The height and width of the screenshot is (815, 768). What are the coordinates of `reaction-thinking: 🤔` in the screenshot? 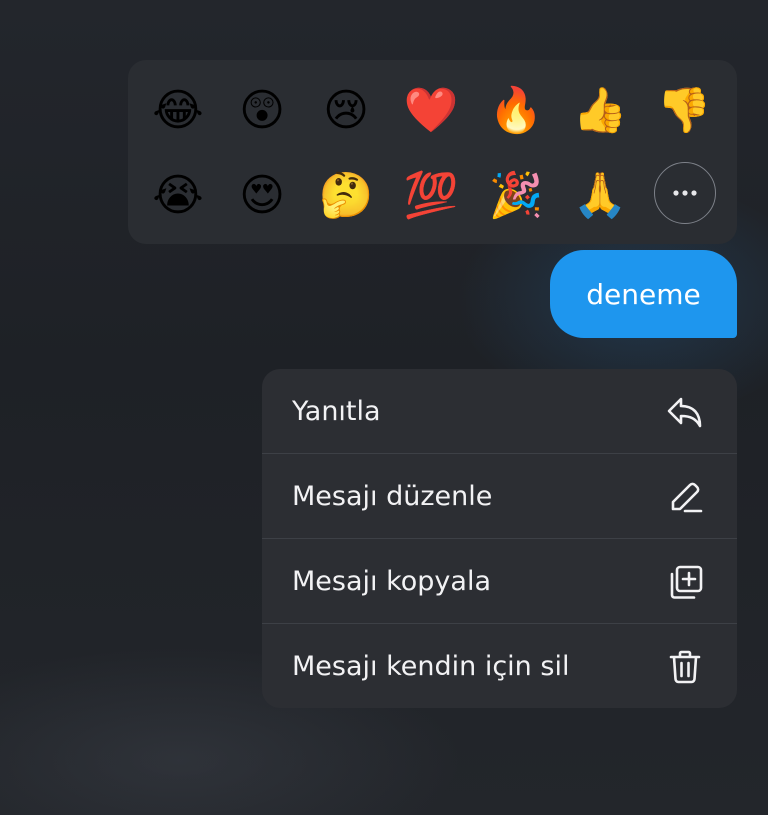 It's located at (346, 196).